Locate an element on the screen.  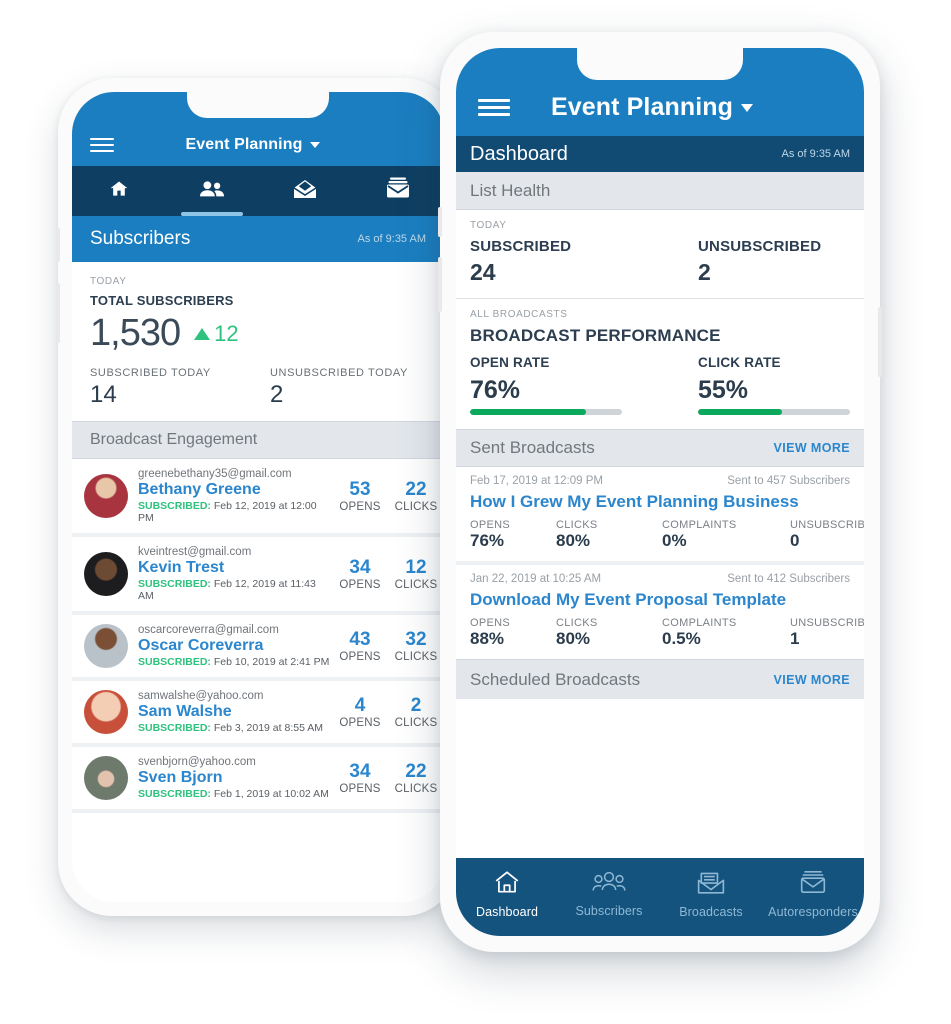
subscribed-label: SUBSCRIBED is located at coordinates (521, 246).